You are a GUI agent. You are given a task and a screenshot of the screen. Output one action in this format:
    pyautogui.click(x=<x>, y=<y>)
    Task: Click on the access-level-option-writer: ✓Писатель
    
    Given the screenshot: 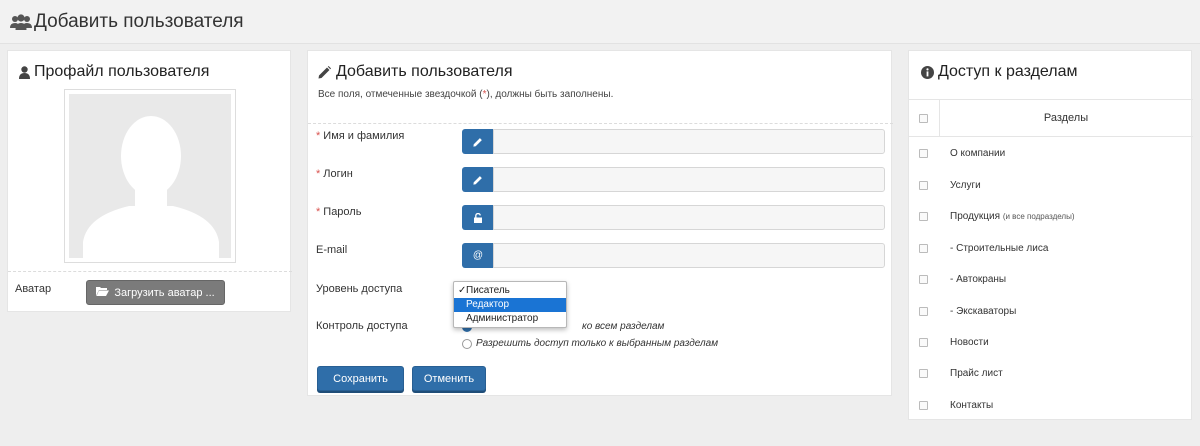 What is the action you would take?
    pyautogui.click(x=510, y=291)
    